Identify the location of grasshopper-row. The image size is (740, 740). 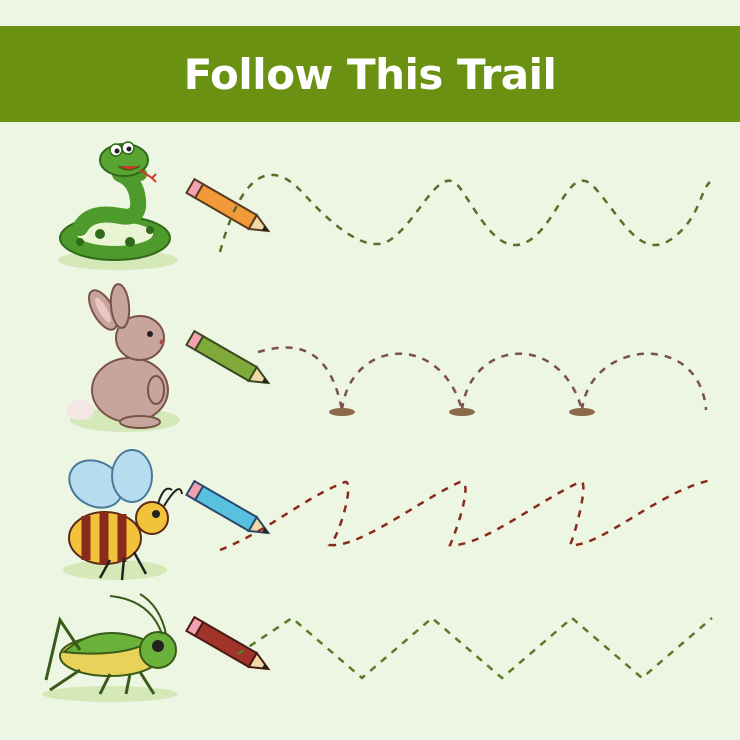
(377, 647).